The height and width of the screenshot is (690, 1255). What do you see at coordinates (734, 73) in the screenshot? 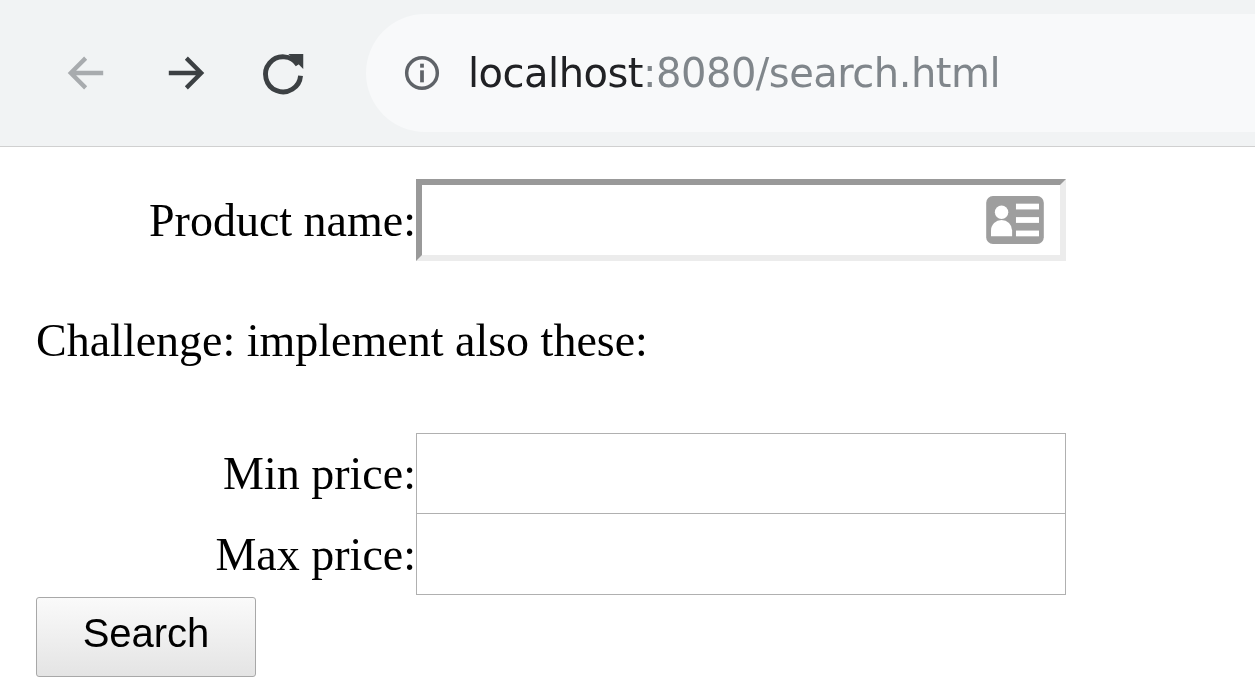
I see `url-text: localhost:8080/search.html` at bounding box center [734, 73].